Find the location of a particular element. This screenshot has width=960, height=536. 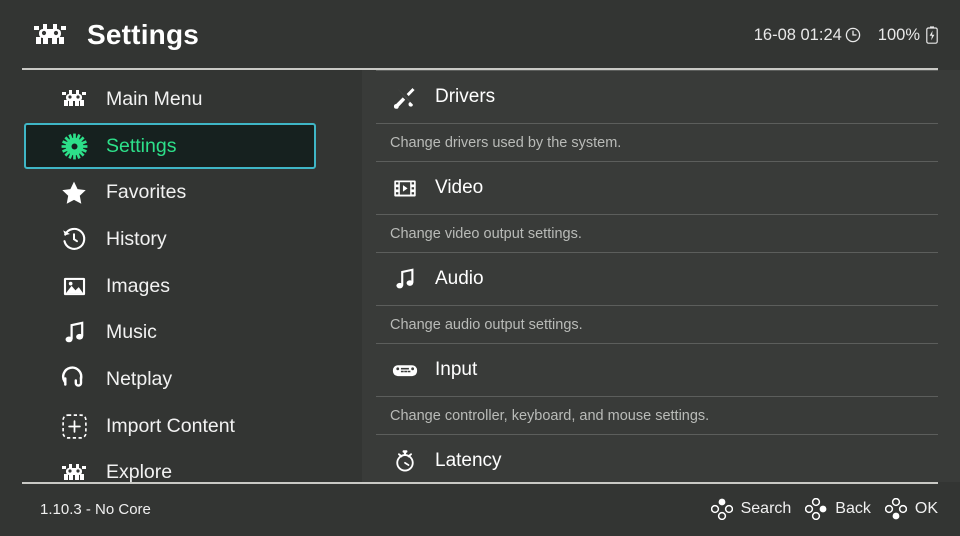

clock-icon is located at coordinates (853, 35).